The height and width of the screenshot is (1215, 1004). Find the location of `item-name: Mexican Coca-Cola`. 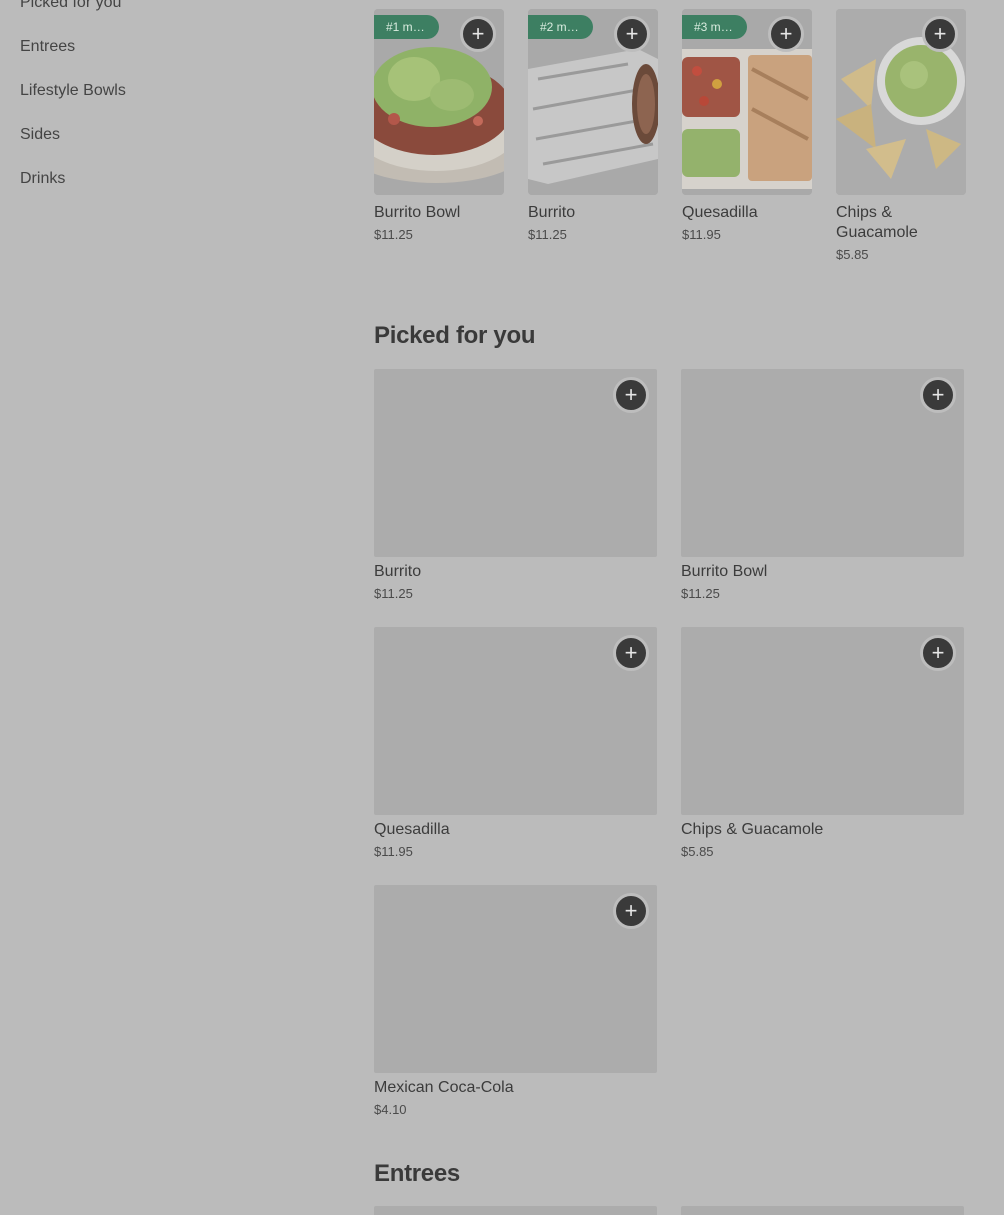

item-name: Mexican Coca-Cola is located at coordinates (444, 1087).